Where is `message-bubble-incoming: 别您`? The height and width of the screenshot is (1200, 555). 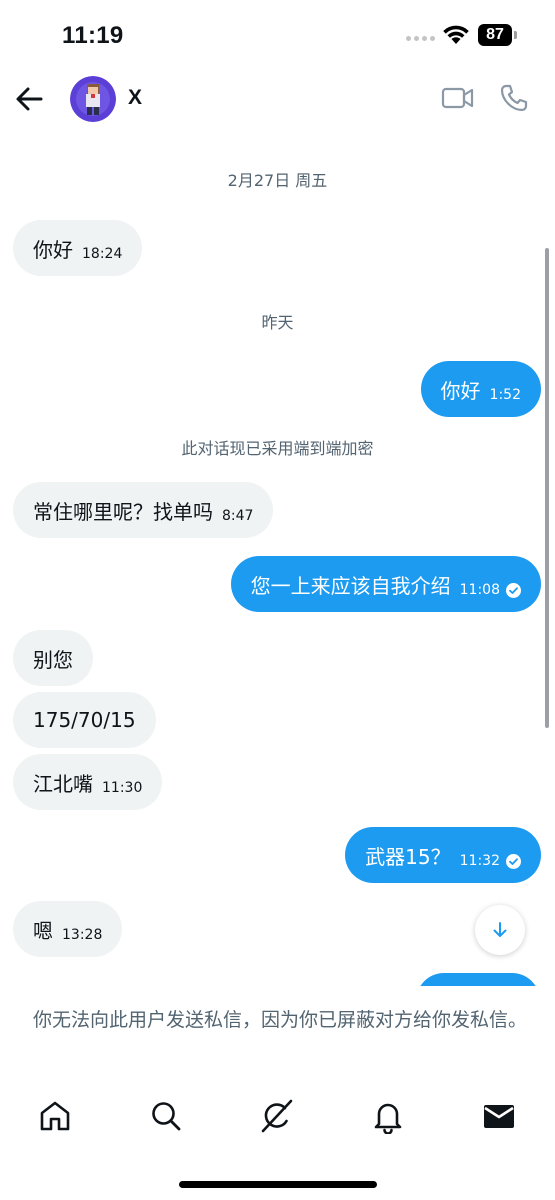
message-bubble-incoming: 别您 is located at coordinates (53, 658).